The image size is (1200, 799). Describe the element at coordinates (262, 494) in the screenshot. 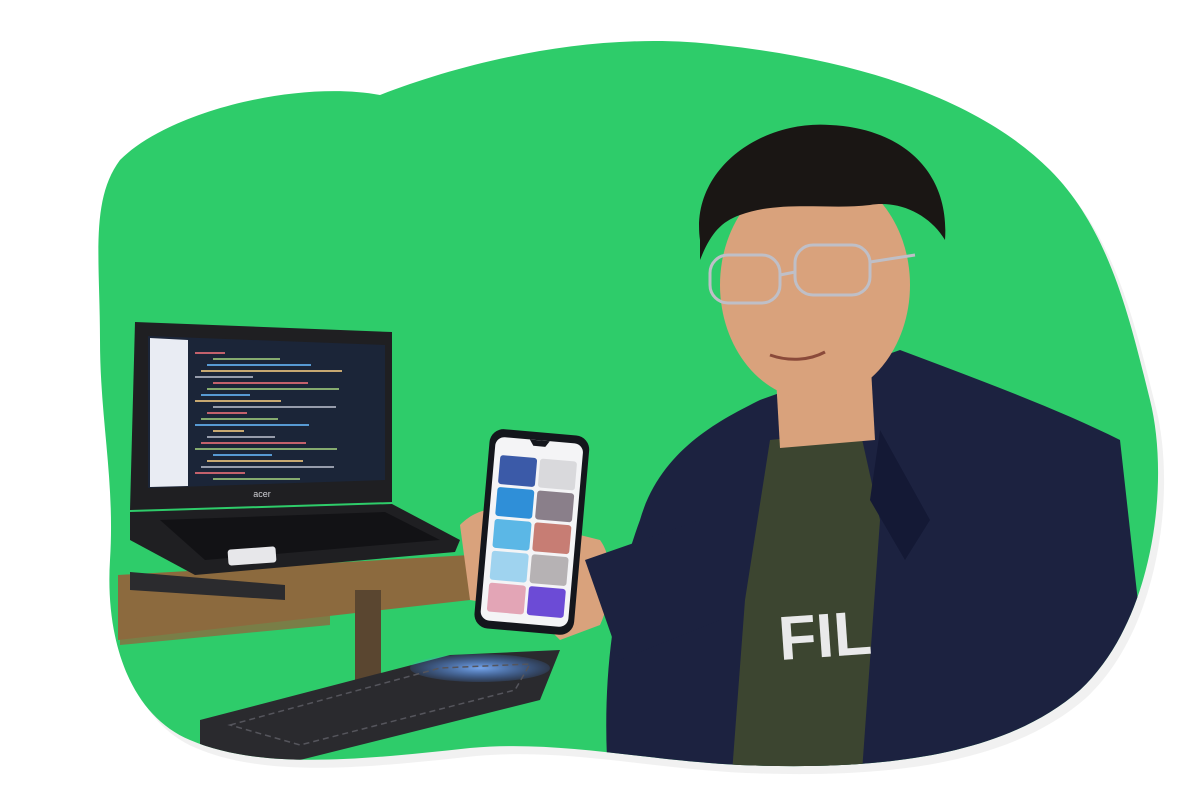

I see `laptop-brand-label: acer` at that location.